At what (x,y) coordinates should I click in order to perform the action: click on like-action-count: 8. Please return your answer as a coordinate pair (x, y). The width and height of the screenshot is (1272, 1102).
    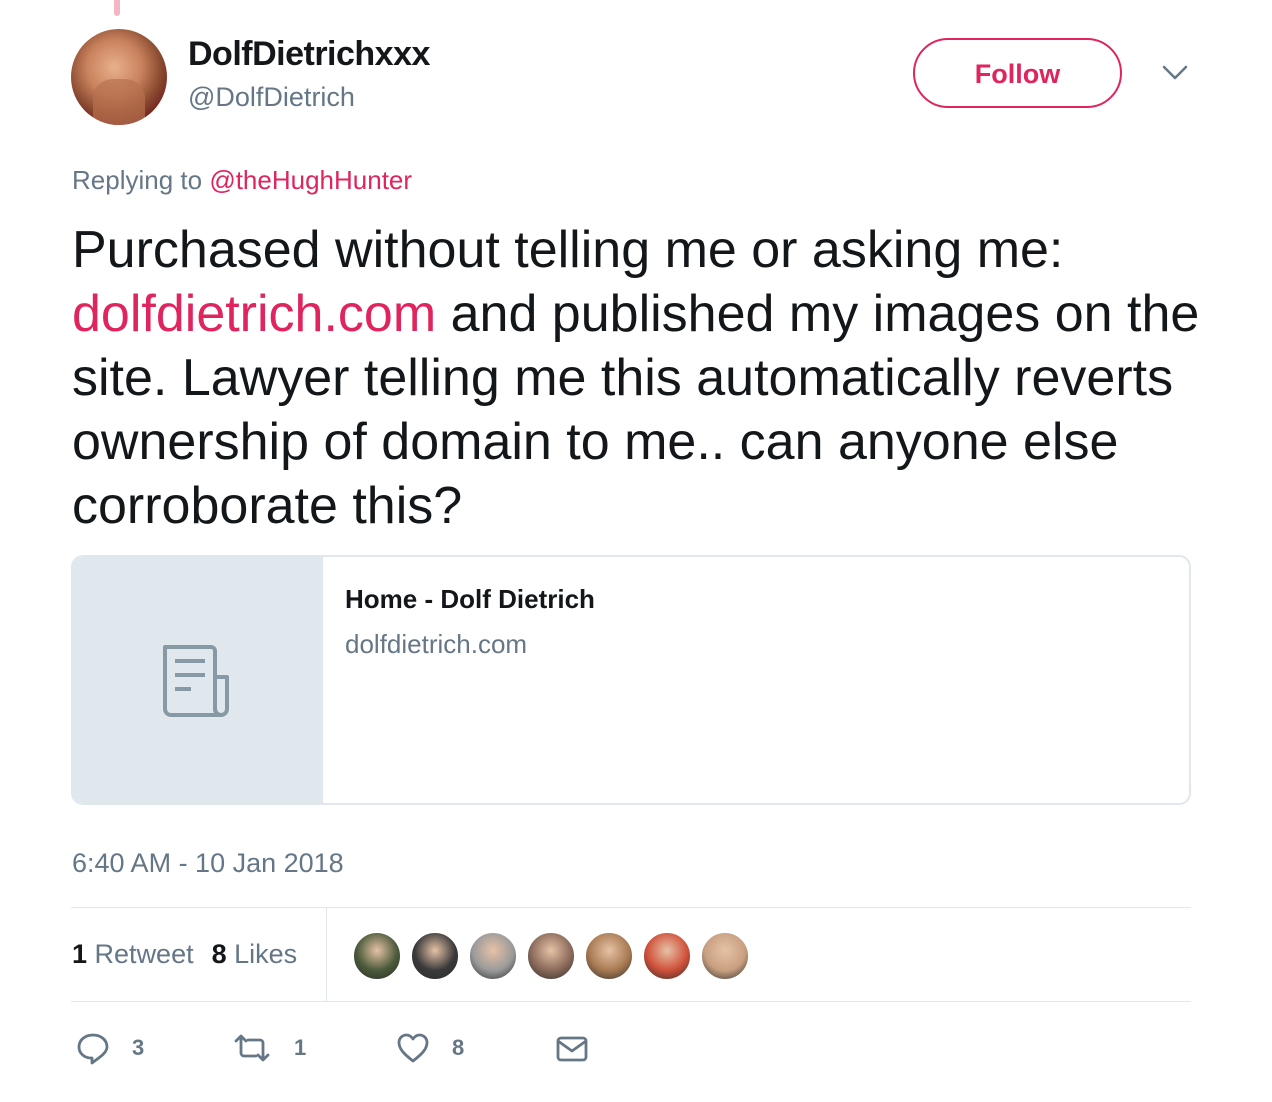
    Looking at the image, I should click on (458, 1047).